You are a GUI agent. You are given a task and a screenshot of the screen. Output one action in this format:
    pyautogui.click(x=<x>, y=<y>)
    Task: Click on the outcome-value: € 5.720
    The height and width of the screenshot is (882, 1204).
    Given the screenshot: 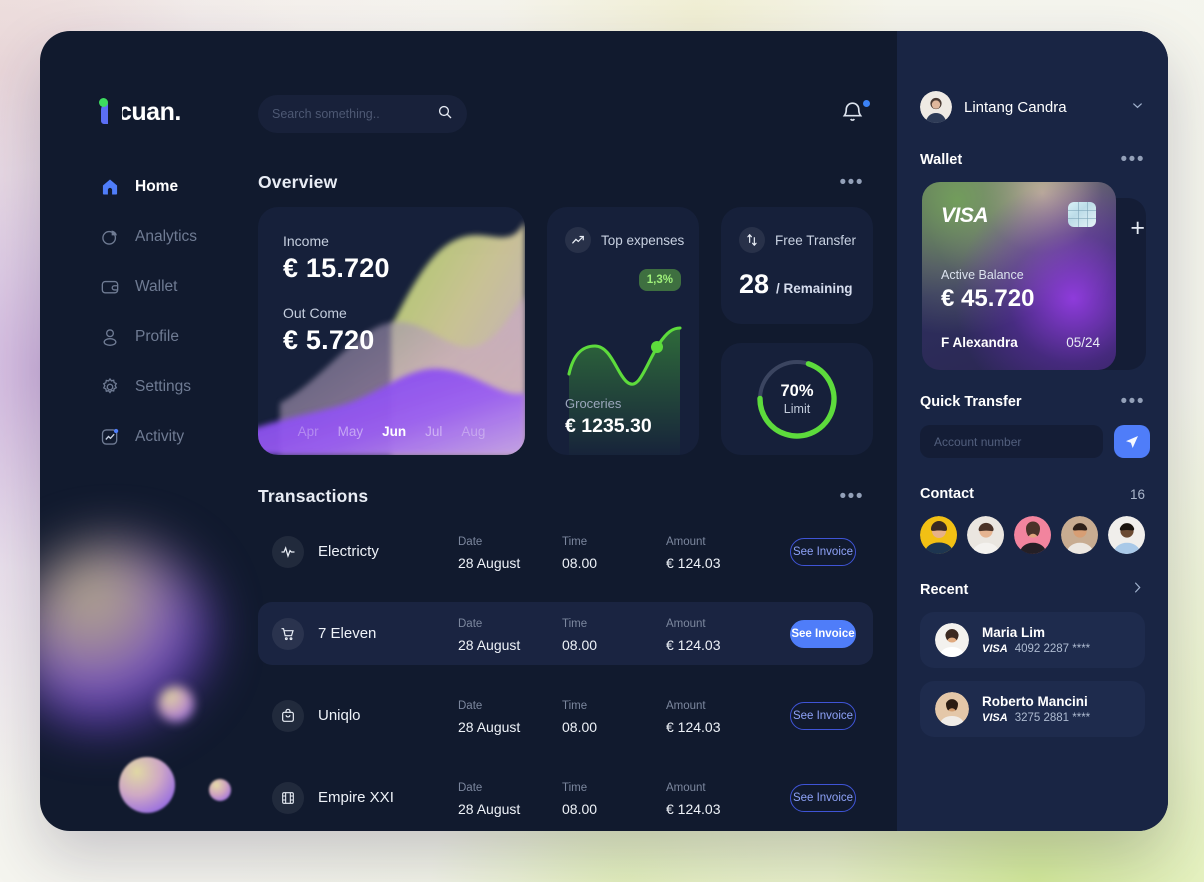 What is the action you would take?
    pyautogui.click(x=329, y=340)
    